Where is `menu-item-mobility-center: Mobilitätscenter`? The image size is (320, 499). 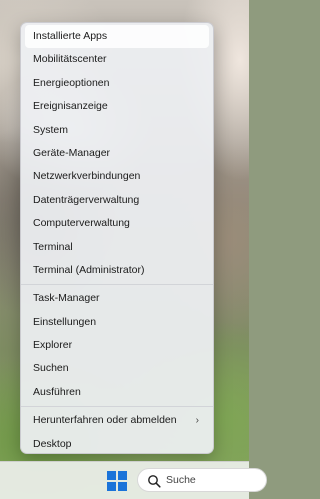
menu-item-mobility-center: Mobilitätscenter is located at coordinates (117, 59).